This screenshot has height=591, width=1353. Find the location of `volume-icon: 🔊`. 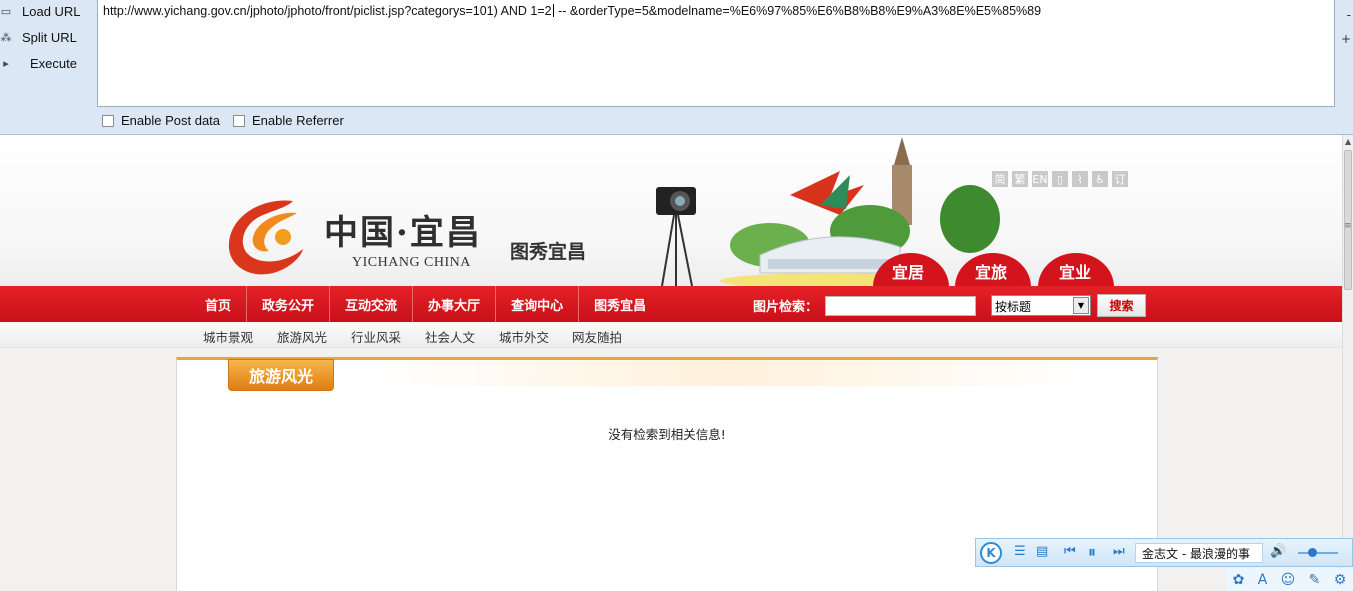

volume-icon: 🔊 is located at coordinates (1278, 551).